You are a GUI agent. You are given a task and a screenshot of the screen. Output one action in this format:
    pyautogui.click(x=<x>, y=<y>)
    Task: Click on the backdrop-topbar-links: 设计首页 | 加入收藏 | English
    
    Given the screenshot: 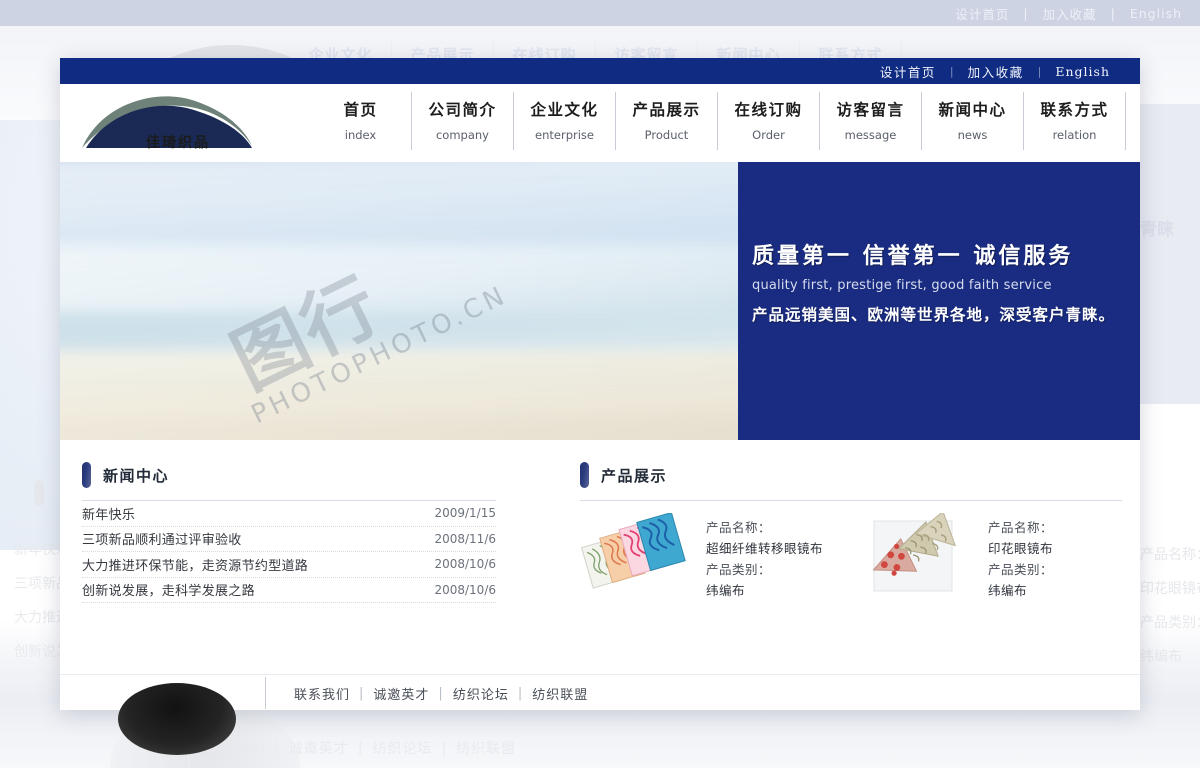 What is the action you would take?
    pyautogui.click(x=1068, y=13)
    